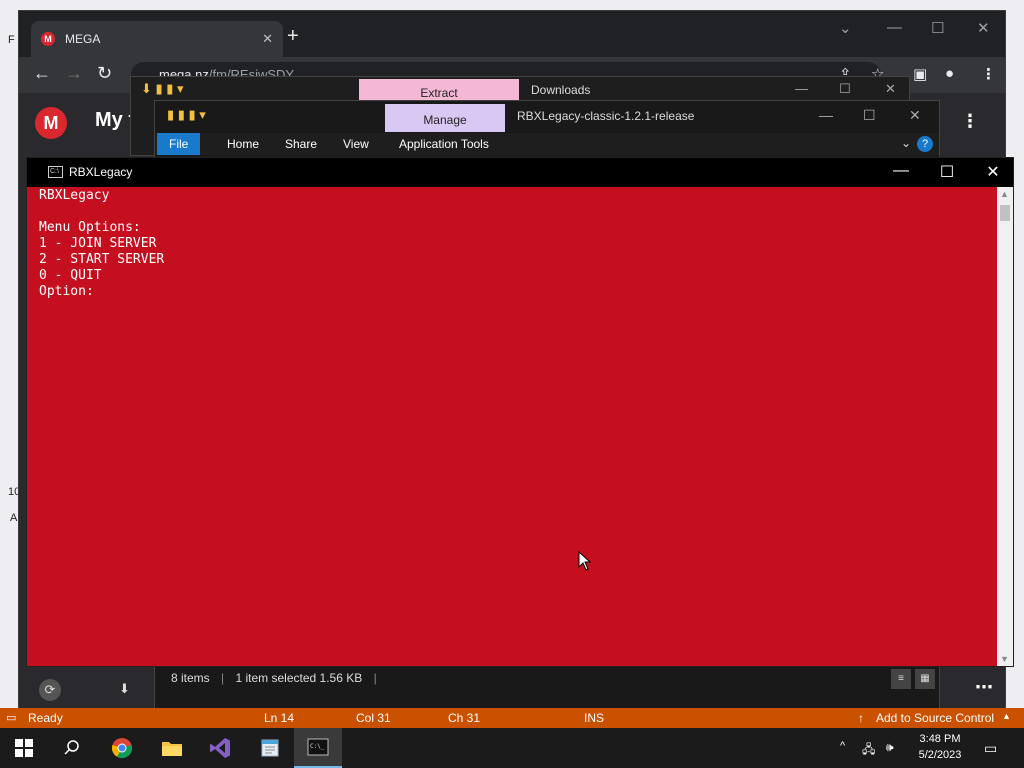 The height and width of the screenshot is (768, 1024). Describe the element at coordinates (293, 36) in the screenshot. I see `new-tab-button: +` at that location.